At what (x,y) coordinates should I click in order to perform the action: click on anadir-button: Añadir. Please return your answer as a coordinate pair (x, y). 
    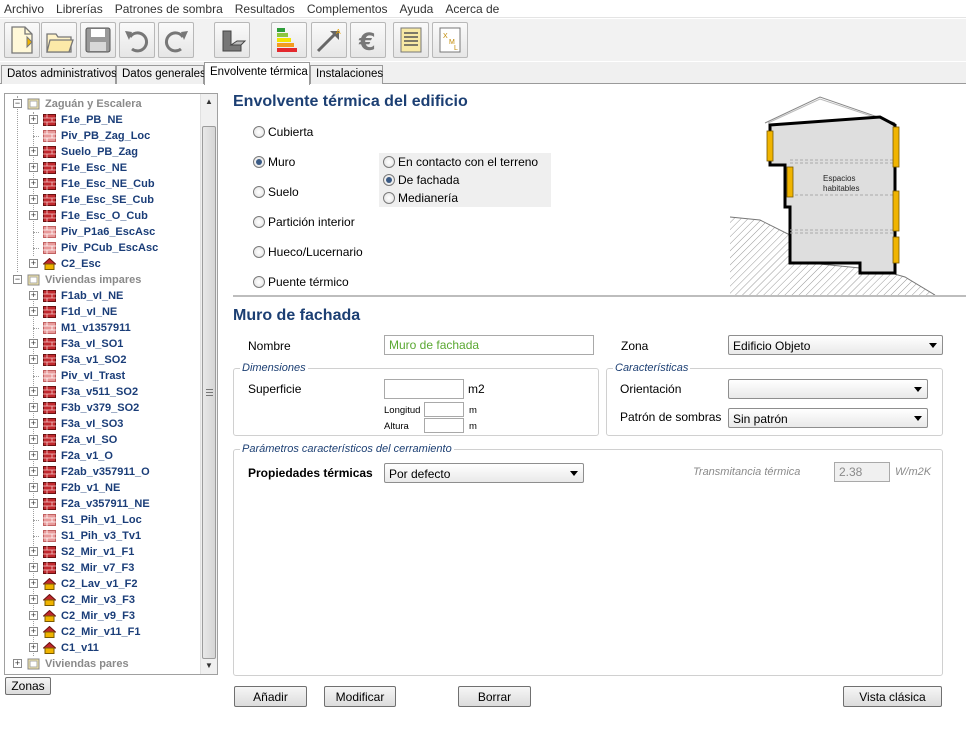
    Looking at the image, I should click on (270, 696).